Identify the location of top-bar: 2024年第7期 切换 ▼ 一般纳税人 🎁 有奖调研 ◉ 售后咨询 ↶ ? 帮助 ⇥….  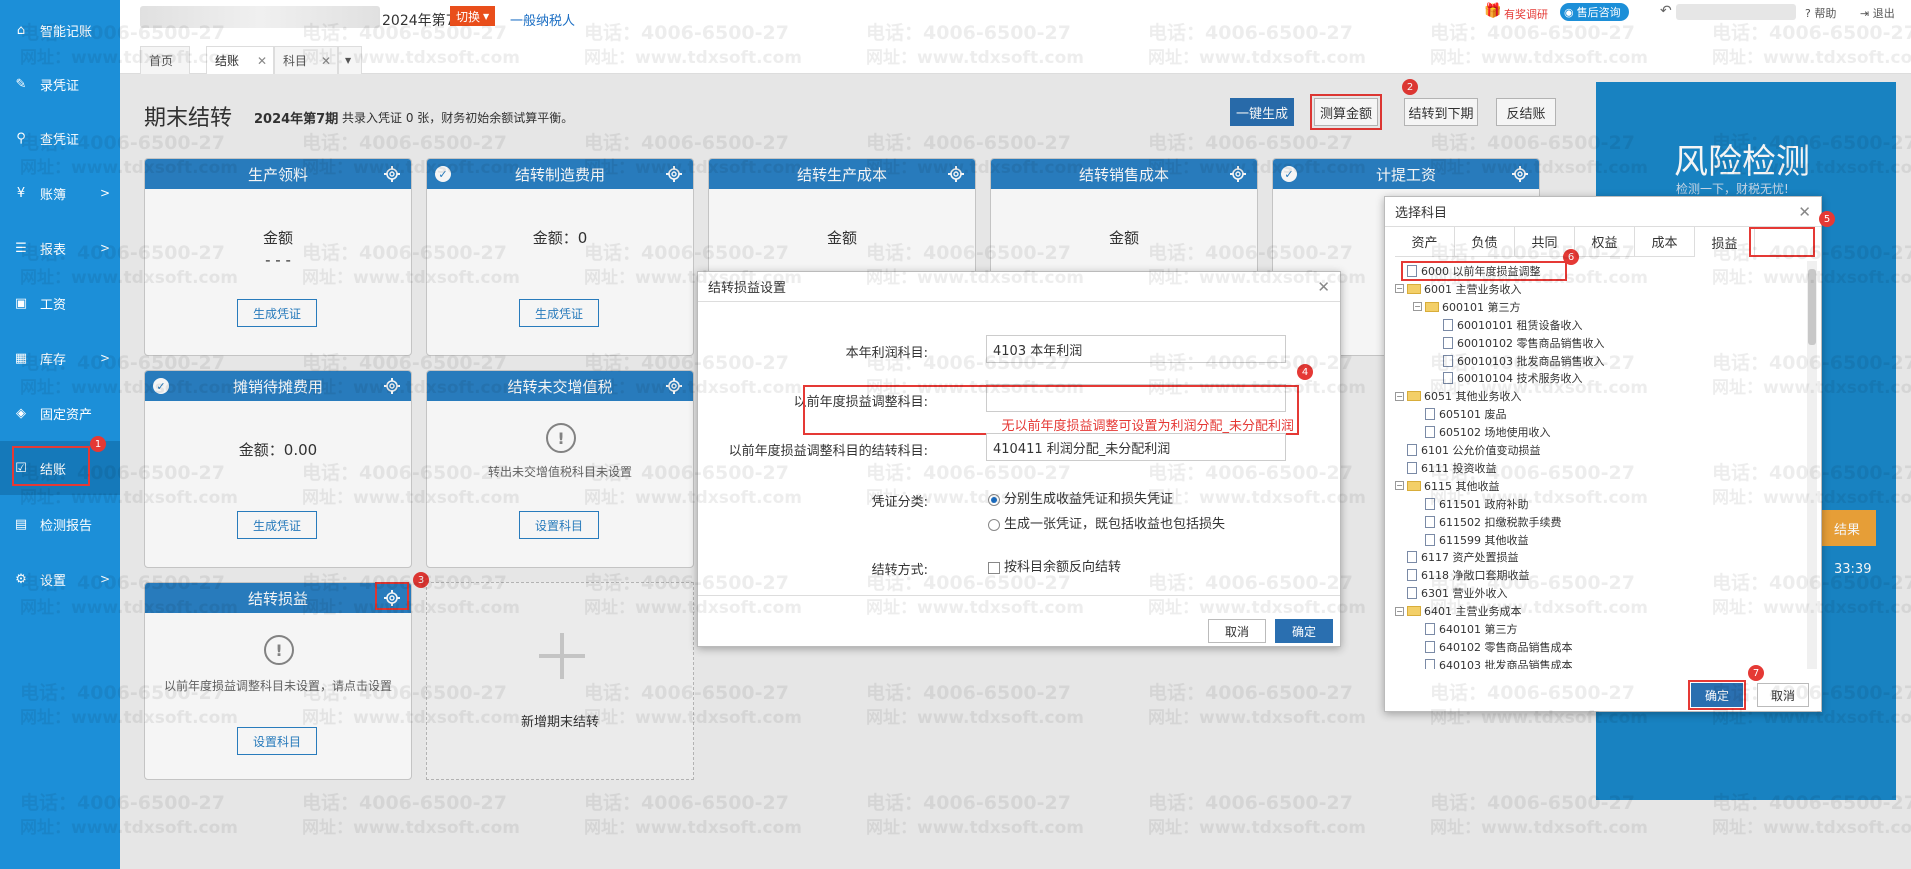
(1015, 19).